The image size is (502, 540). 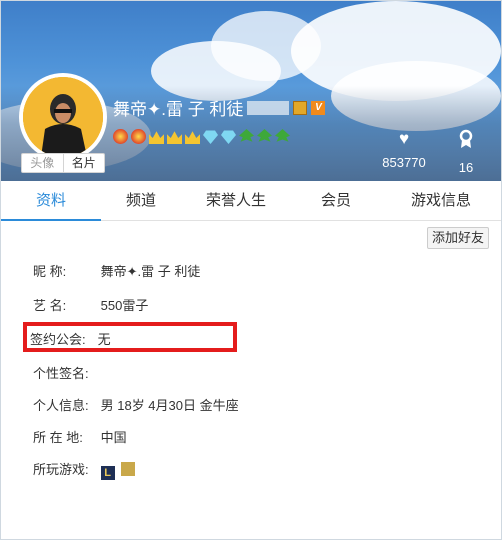 What do you see at coordinates (90, 304) in the screenshot?
I see `info-row-stage-name: 艺 名: 550雷子` at bounding box center [90, 304].